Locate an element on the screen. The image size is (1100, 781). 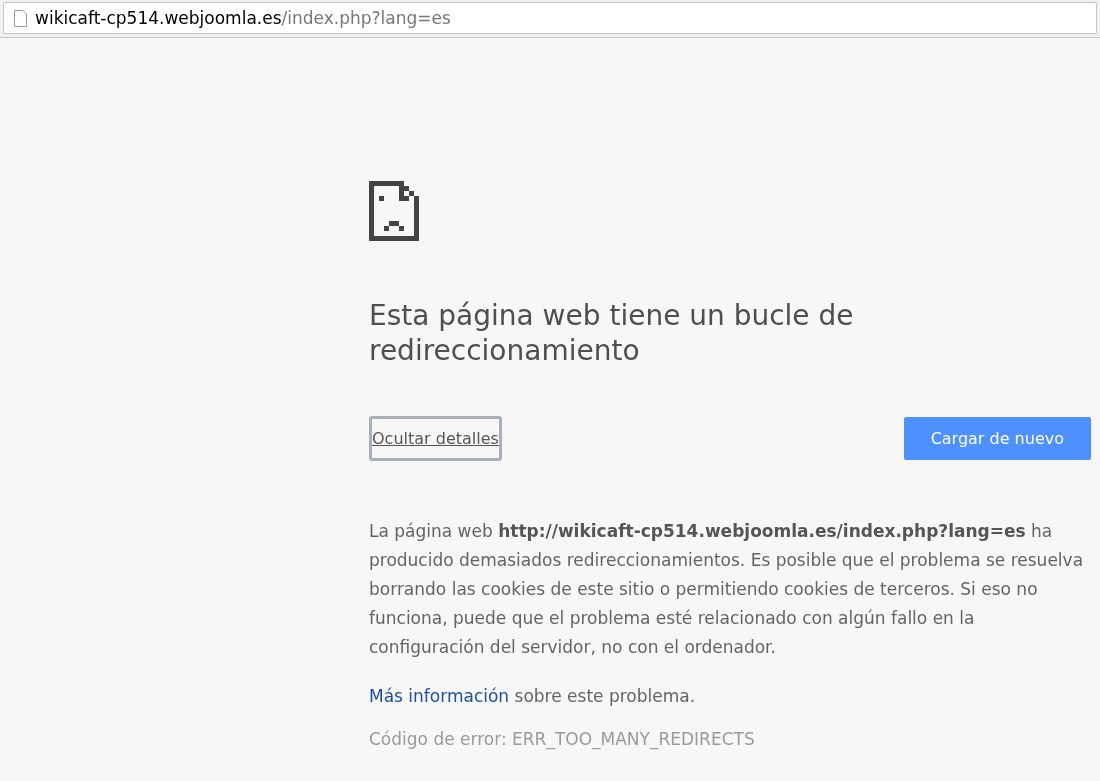
url-text: wikicaft-cp514.webjoomla.es/index.php?lang=es is located at coordinates (243, 18).